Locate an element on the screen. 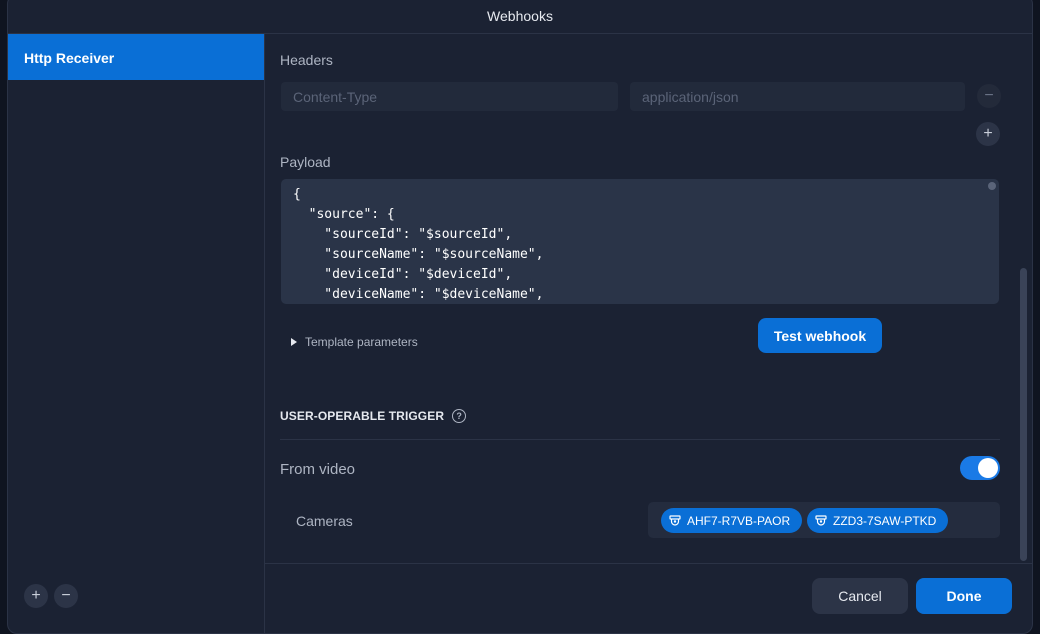 This screenshot has height=634, width=1040. cameras-label: Cameras is located at coordinates (324, 521).